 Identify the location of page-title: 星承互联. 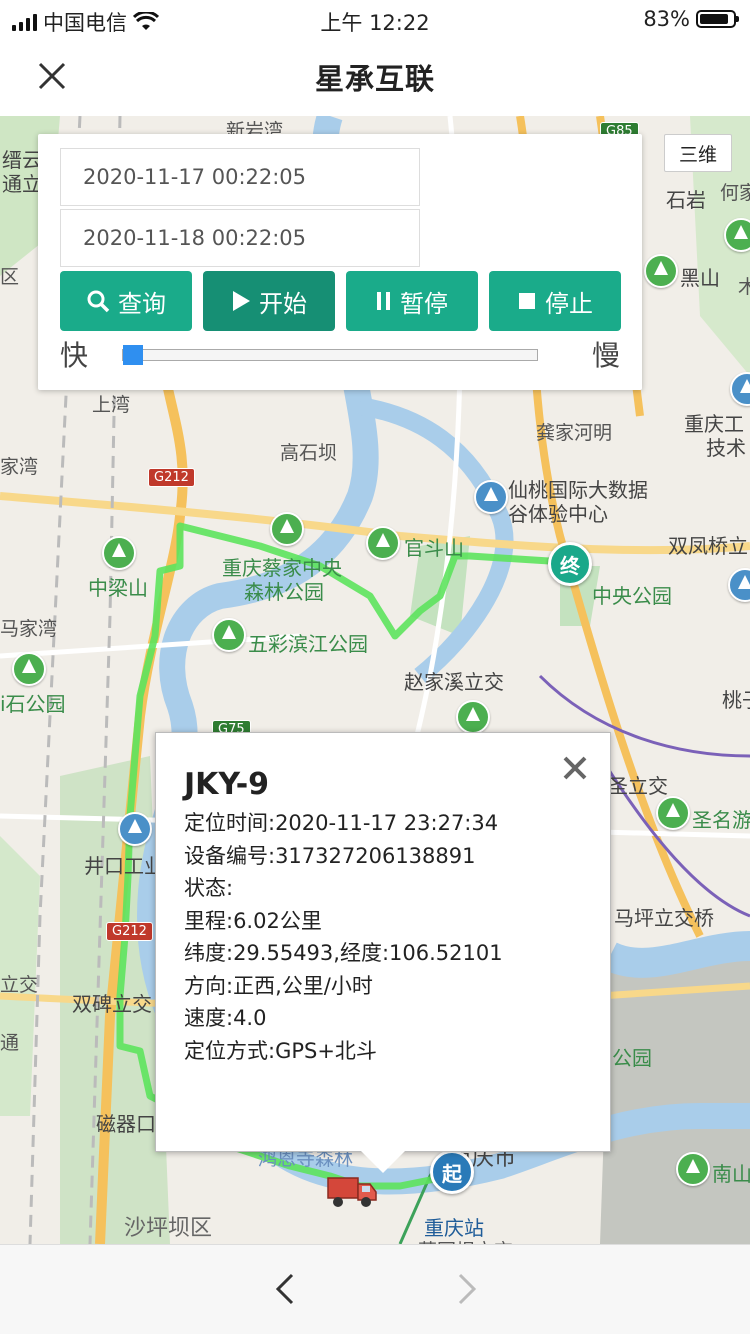
(374, 79).